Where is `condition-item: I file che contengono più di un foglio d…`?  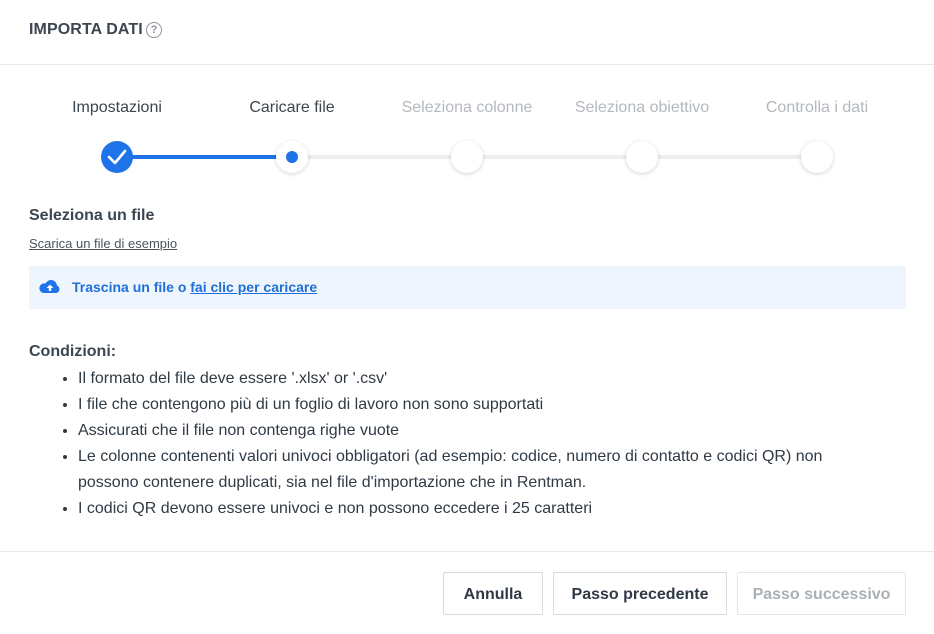
condition-item: I file che contengono più di un foglio d… is located at coordinates (468, 405).